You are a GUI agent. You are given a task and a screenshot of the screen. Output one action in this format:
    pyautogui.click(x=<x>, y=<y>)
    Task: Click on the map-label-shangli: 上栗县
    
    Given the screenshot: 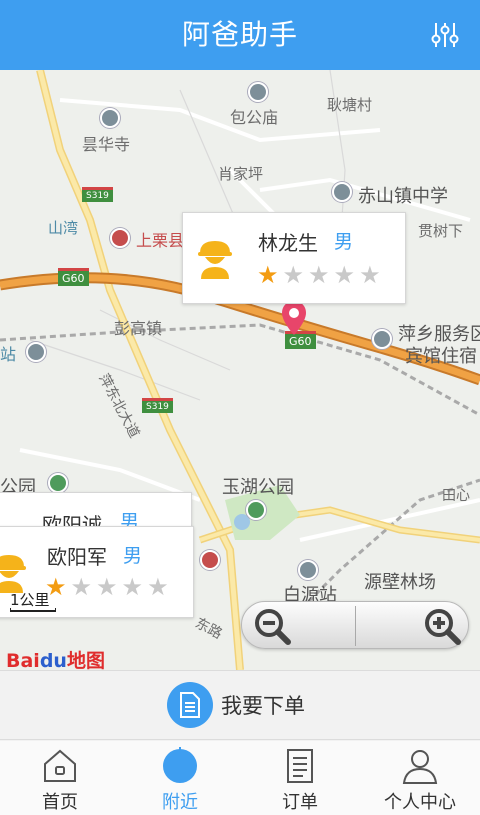 What is the action you would take?
    pyautogui.click(x=160, y=240)
    